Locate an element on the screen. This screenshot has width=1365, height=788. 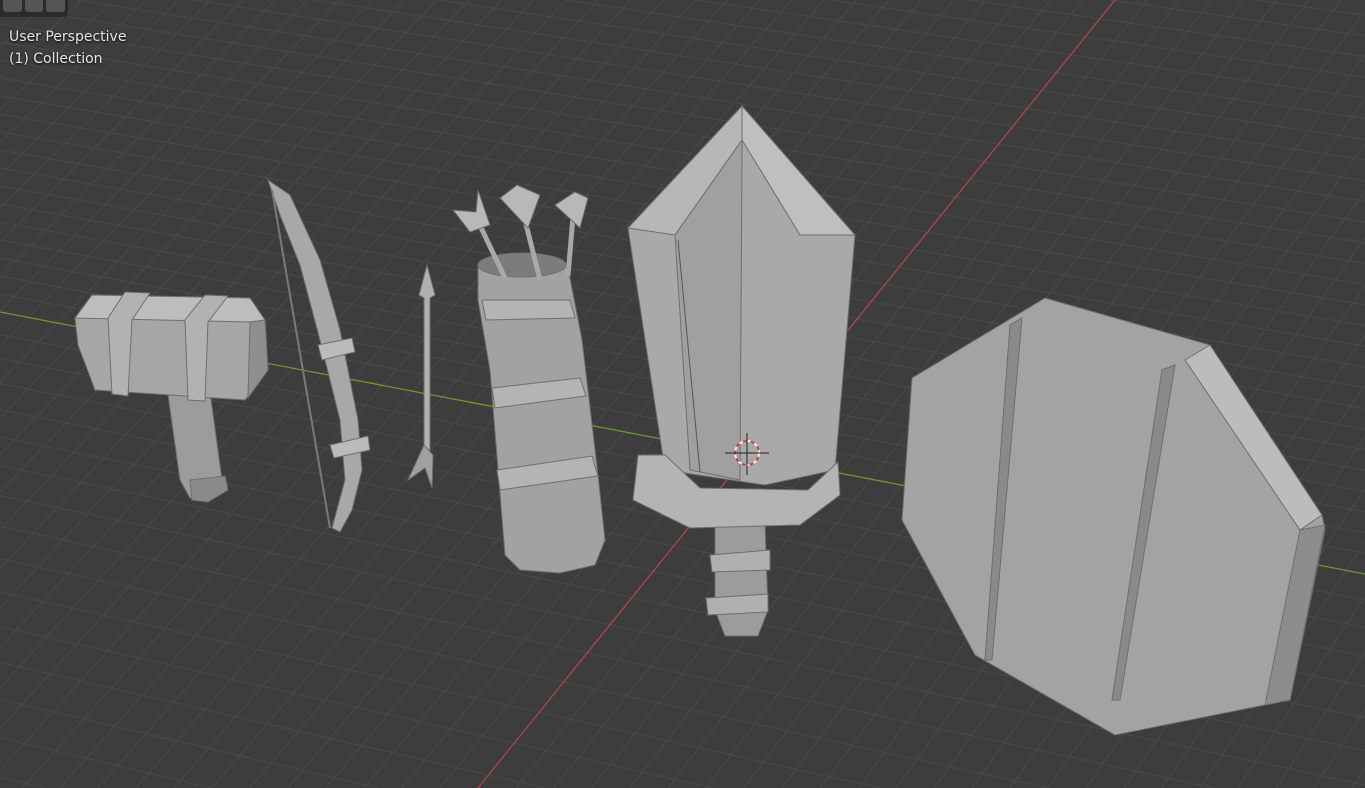
hammer-object is located at coordinates (171, 397).